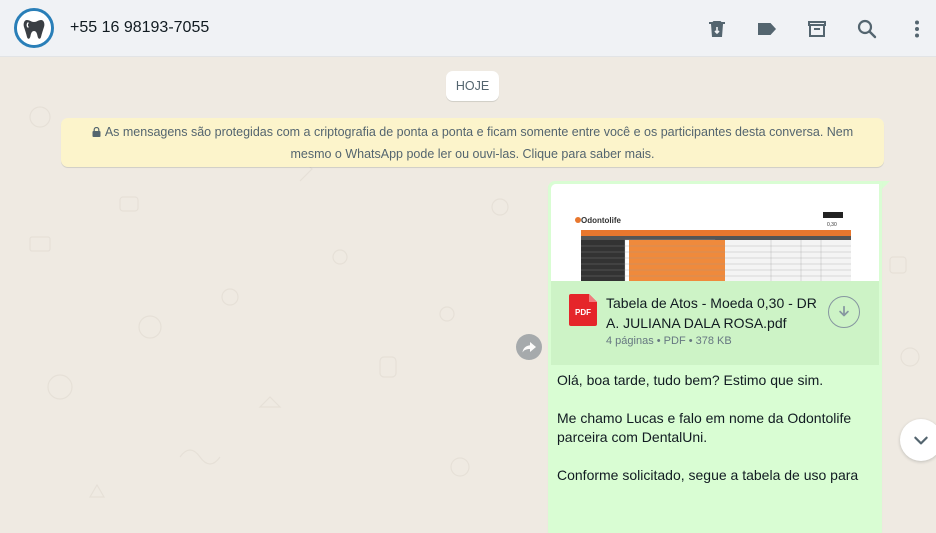 Image resolution: width=936 pixels, height=533 pixels. Describe the element at coordinates (139, 28) in the screenshot. I see `contact-name: +55 16 98193-7055` at that location.